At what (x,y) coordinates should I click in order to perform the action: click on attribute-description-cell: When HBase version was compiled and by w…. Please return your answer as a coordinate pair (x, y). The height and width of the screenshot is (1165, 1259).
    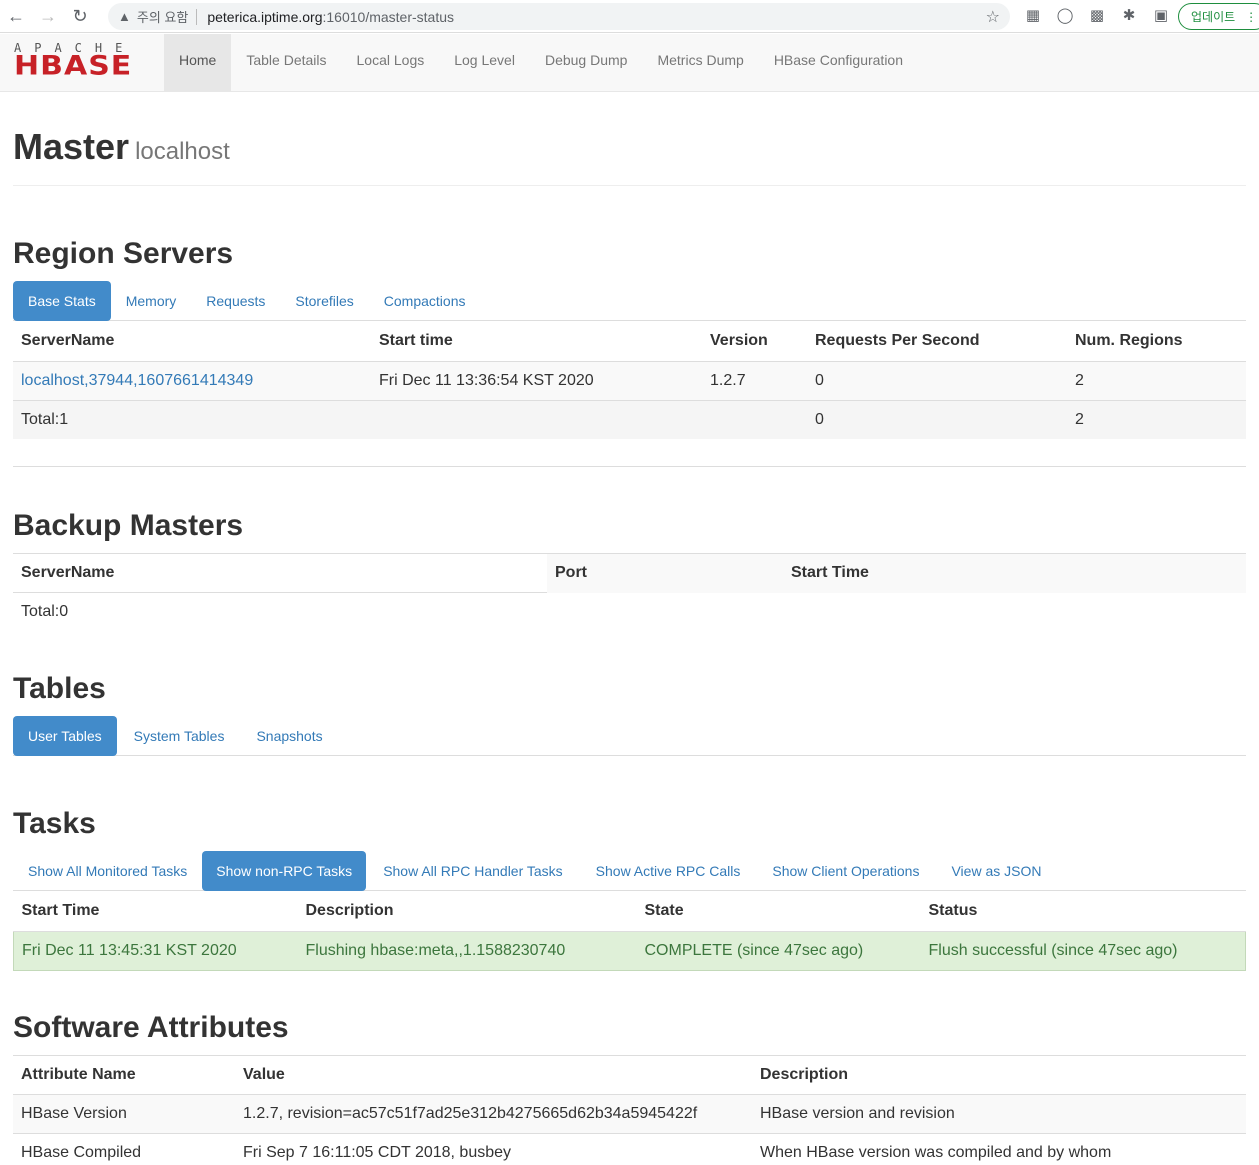
    Looking at the image, I should click on (999, 1149).